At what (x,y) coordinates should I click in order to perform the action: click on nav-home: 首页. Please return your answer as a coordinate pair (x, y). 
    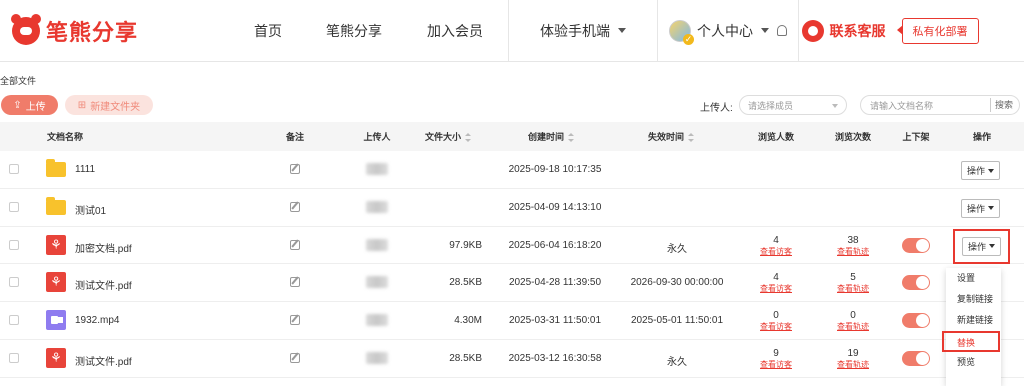
    Looking at the image, I should click on (268, 30).